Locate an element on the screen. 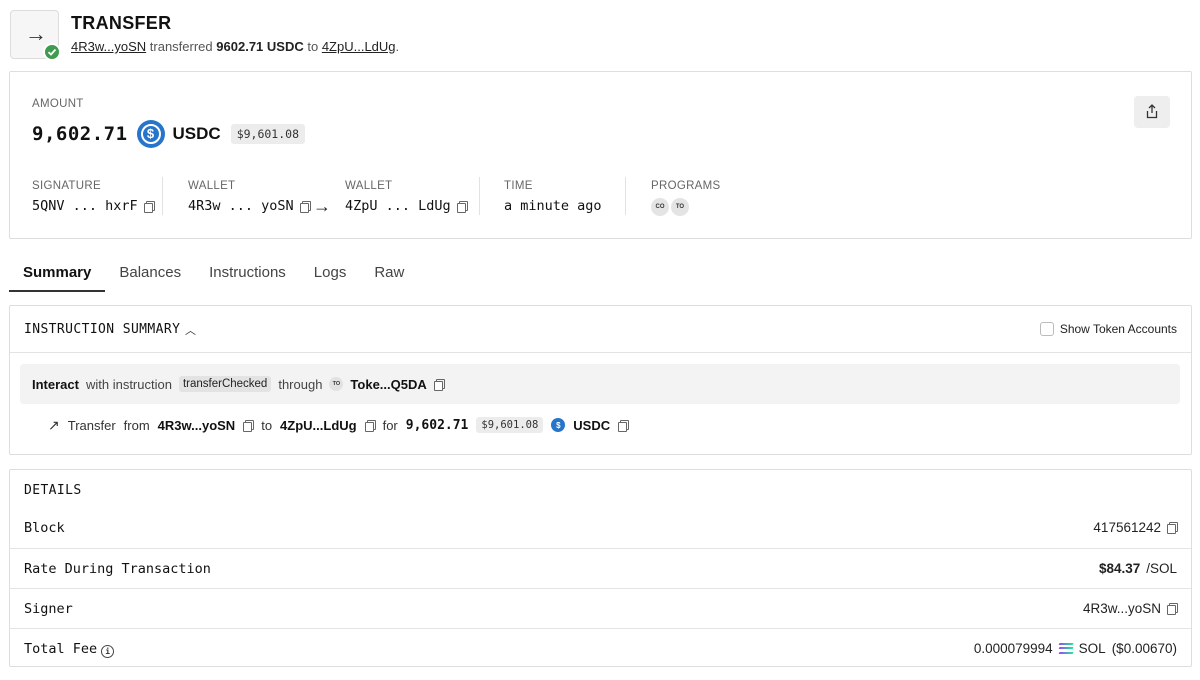 Image resolution: width=1200 pixels, height=680 pixels. tab-balances: Balances is located at coordinates (150, 275).